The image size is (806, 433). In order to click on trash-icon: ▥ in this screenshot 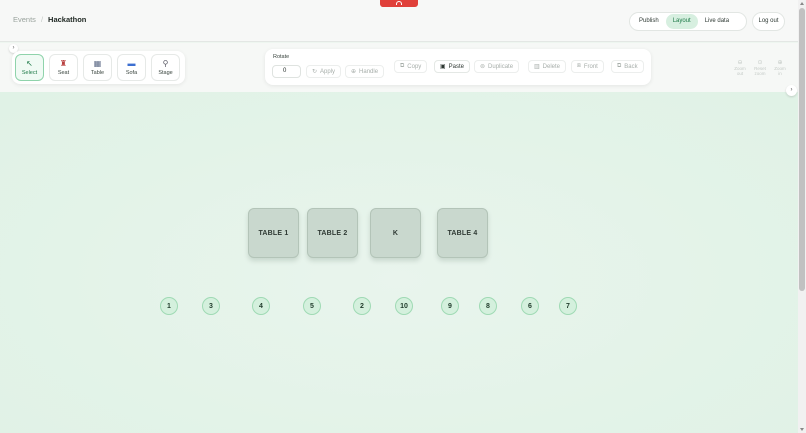, I will do `click(537, 67)`.